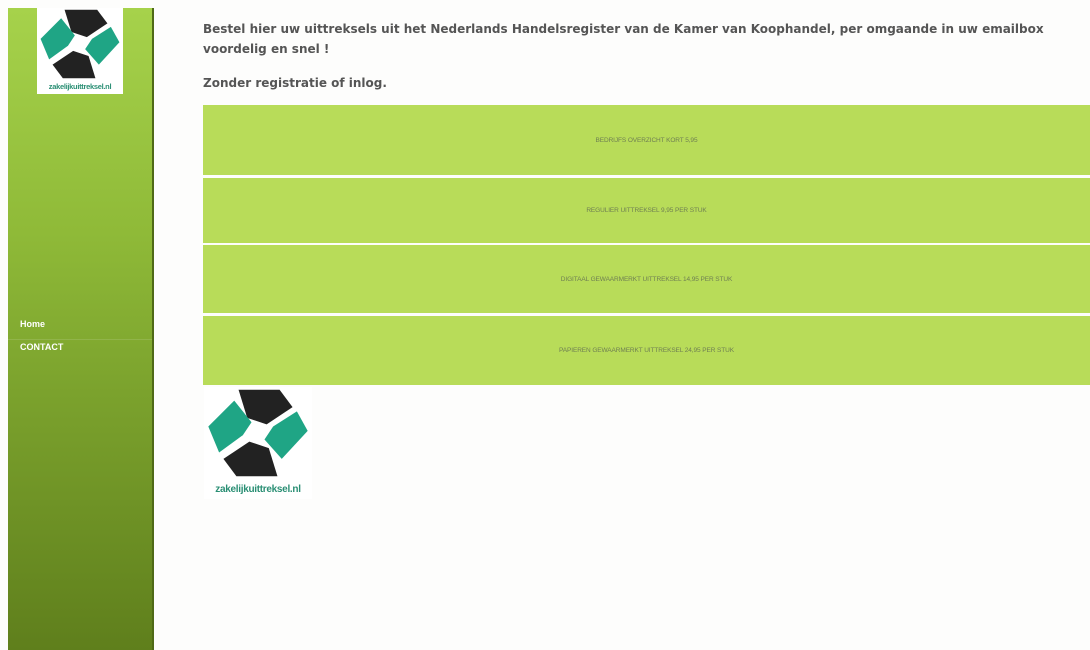 The image size is (1090, 650). Describe the element at coordinates (646, 210) in the screenshot. I see `order-button-regulier-uittreksel: REGULIER UITTREKSEL 9,95 PER STUK` at that location.